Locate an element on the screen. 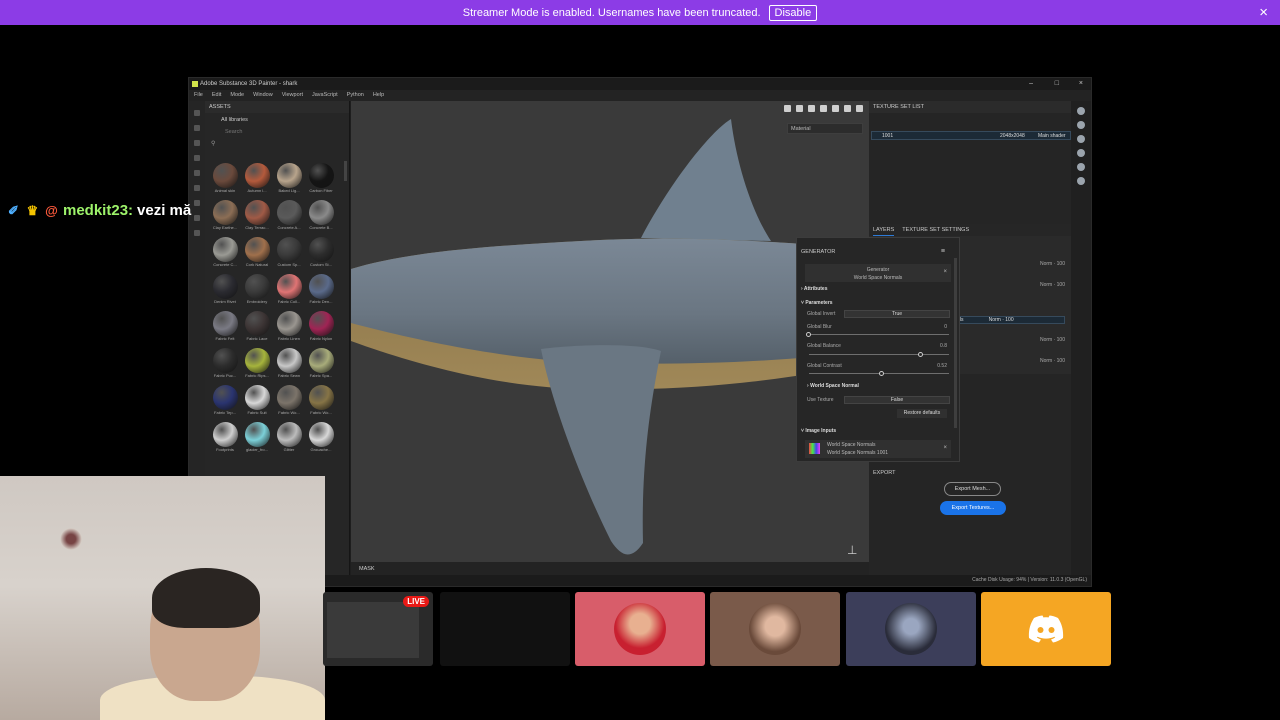 The image size is (1280, 720). library-selector: All libraries is located at coordinates (277, 120).